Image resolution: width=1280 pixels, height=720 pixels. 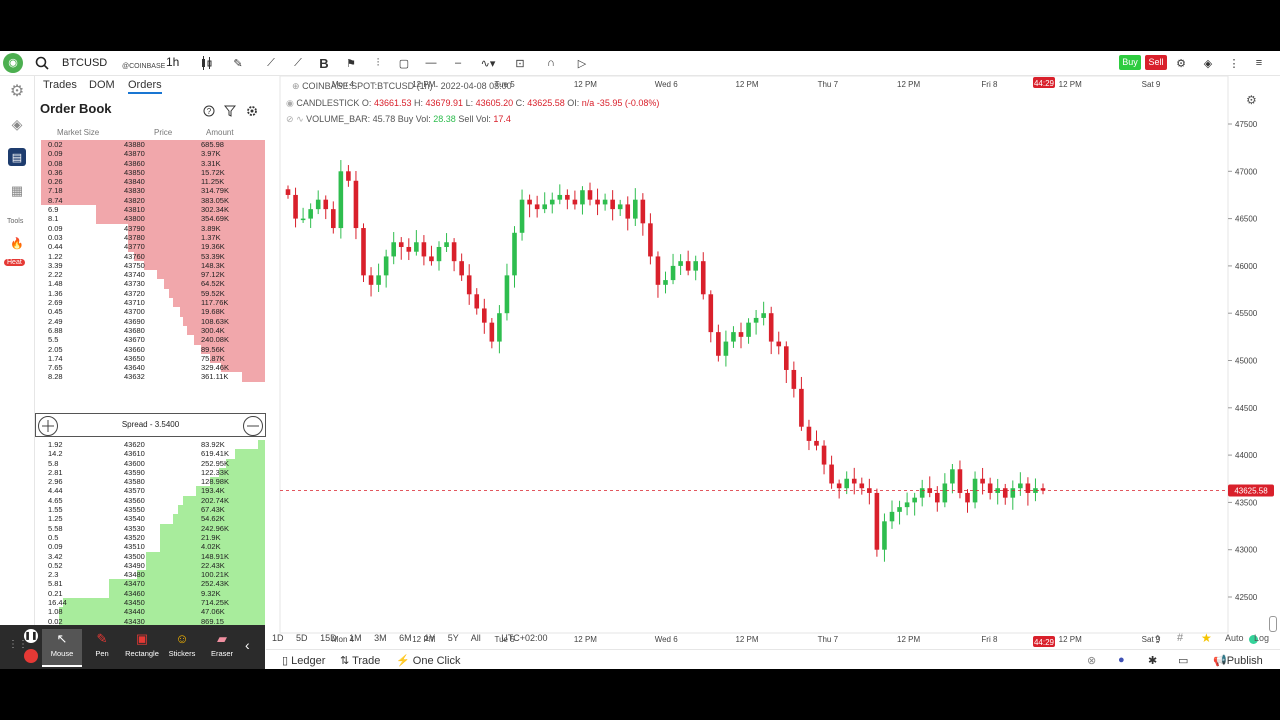 What do you see at coordinates (253, 426) in the screenshot?
I see `zoom-out-icon` at bounding box center [253, 426].